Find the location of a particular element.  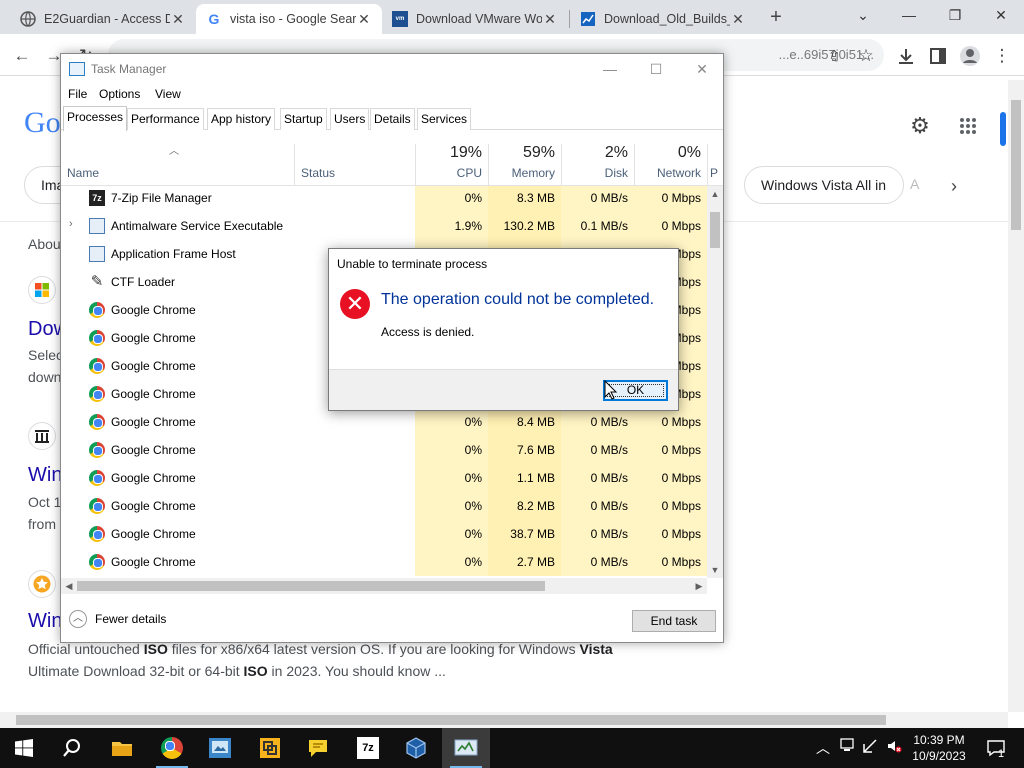

process-row: 7z 7-Zip File Manager 0% 8.3 MB 0 MB/s 0 Mbps is located at coordinates (384, 199).